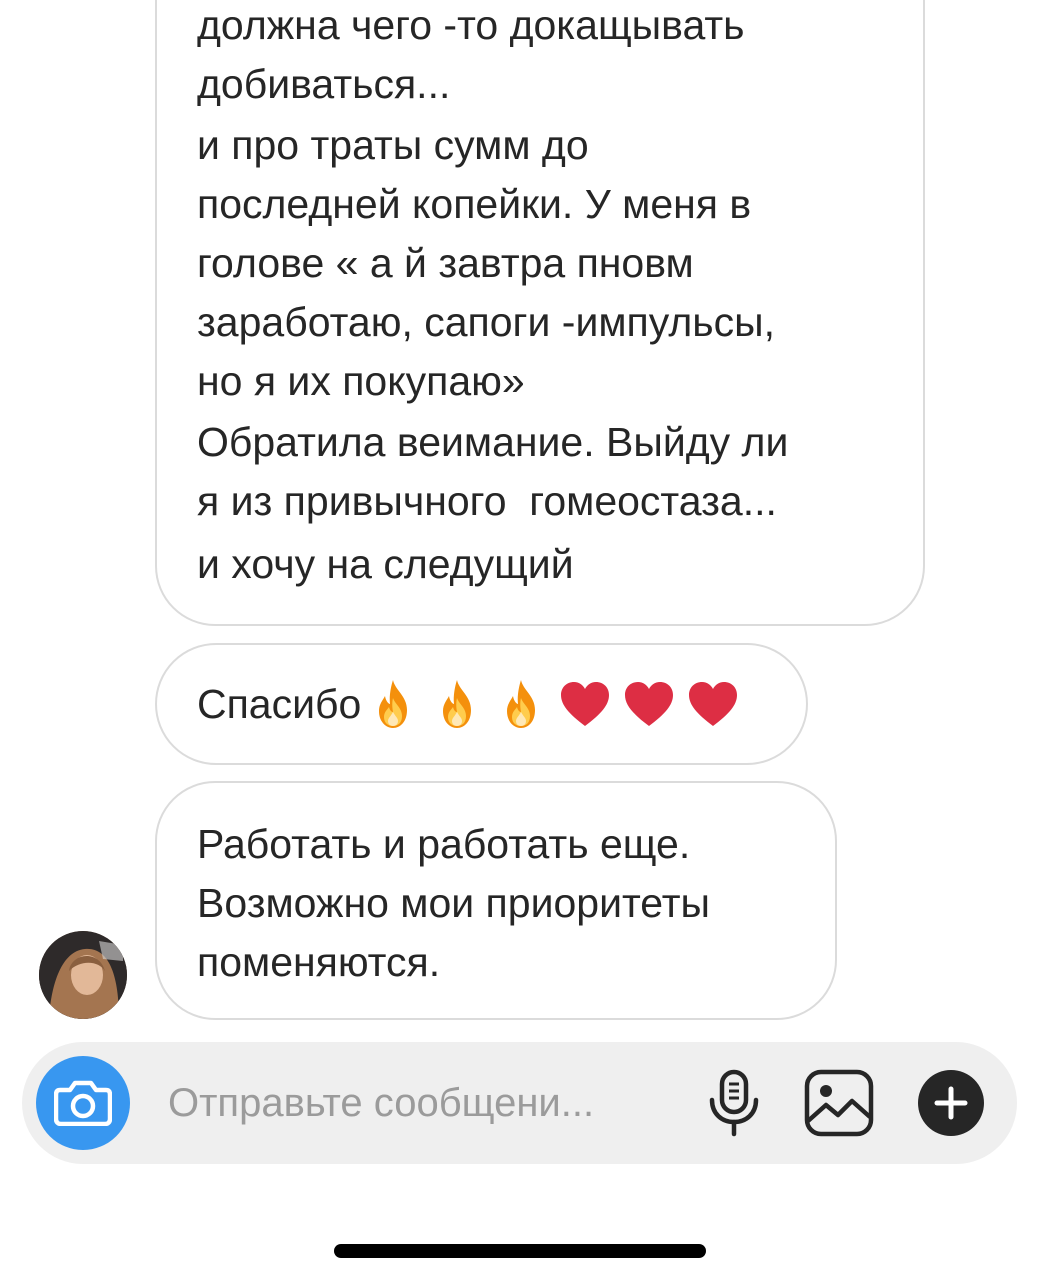  What do you see at coordinates (734, 1103) in the screenshot?
I see `microphone-icon` at bounding box center [734, 1103].